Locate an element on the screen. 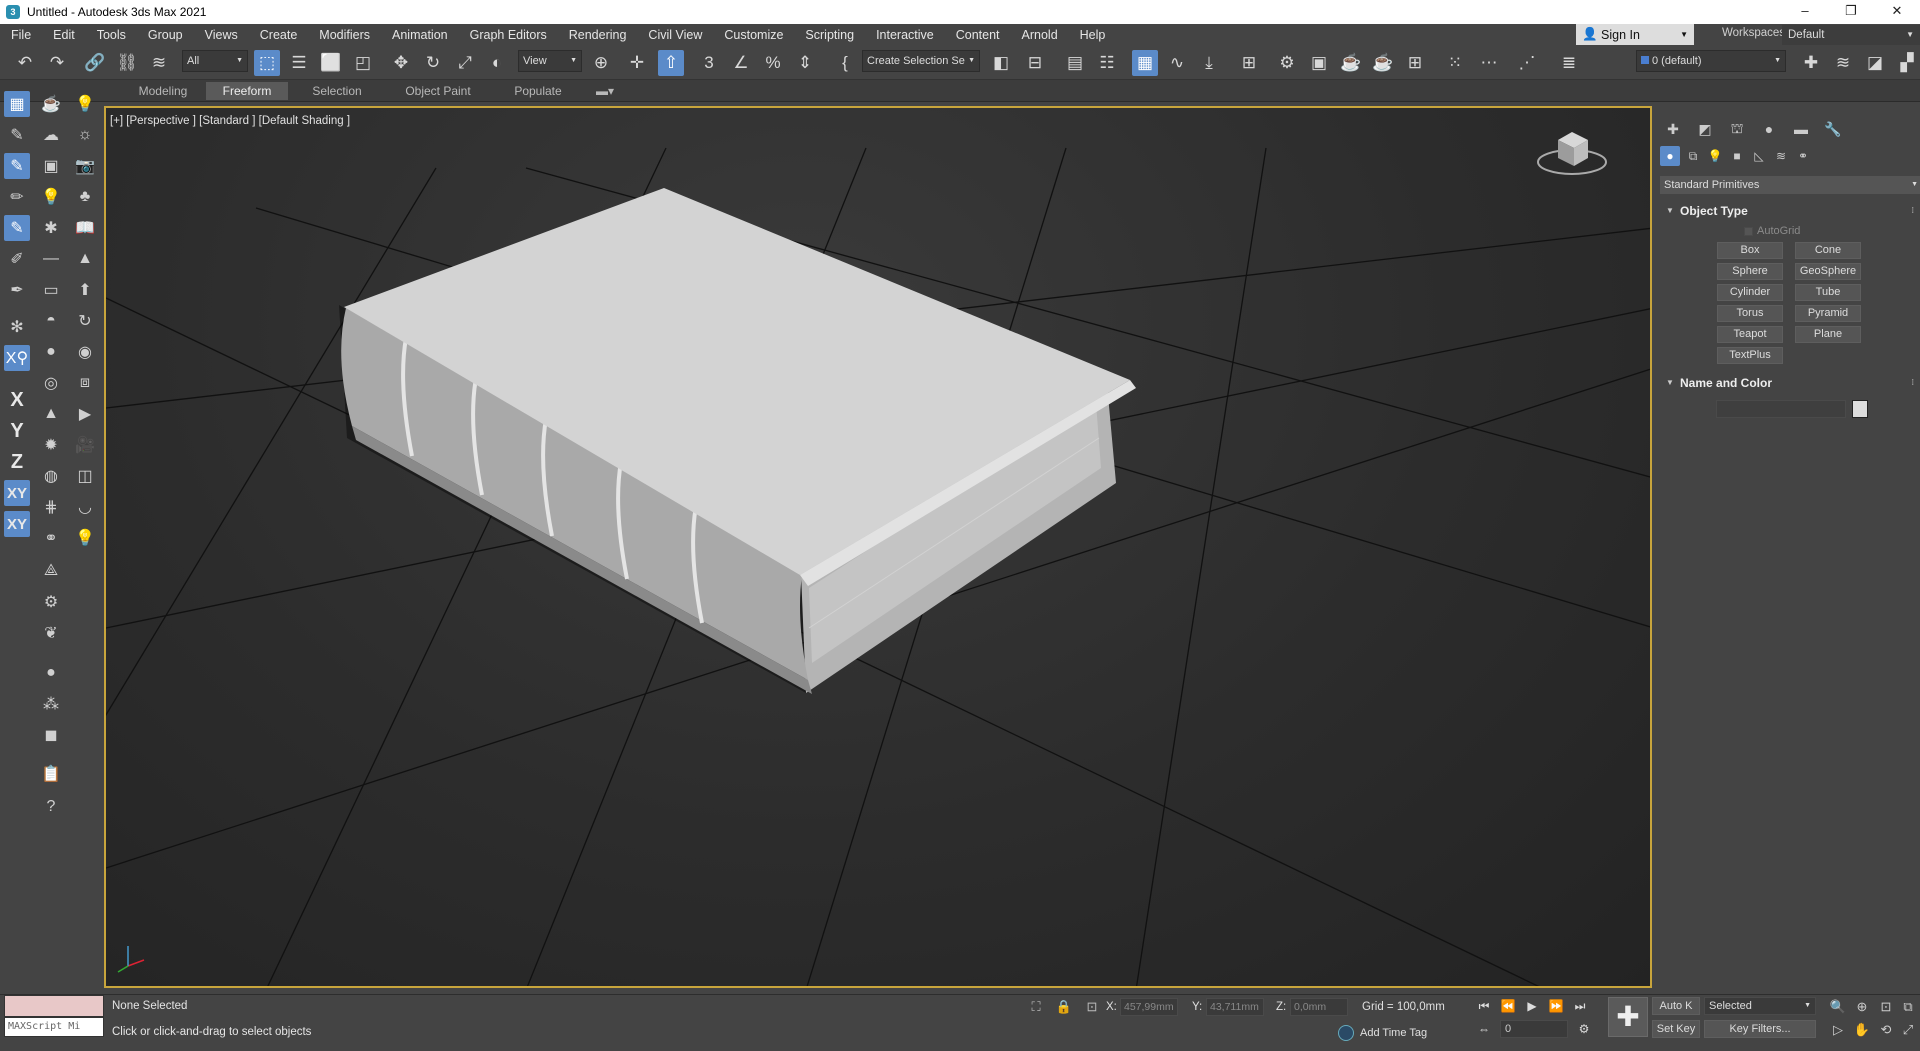 Image resolution: width=1920 pixels, height=1051 pixels. object-color-swatch is located at coordinates (1860, 409).